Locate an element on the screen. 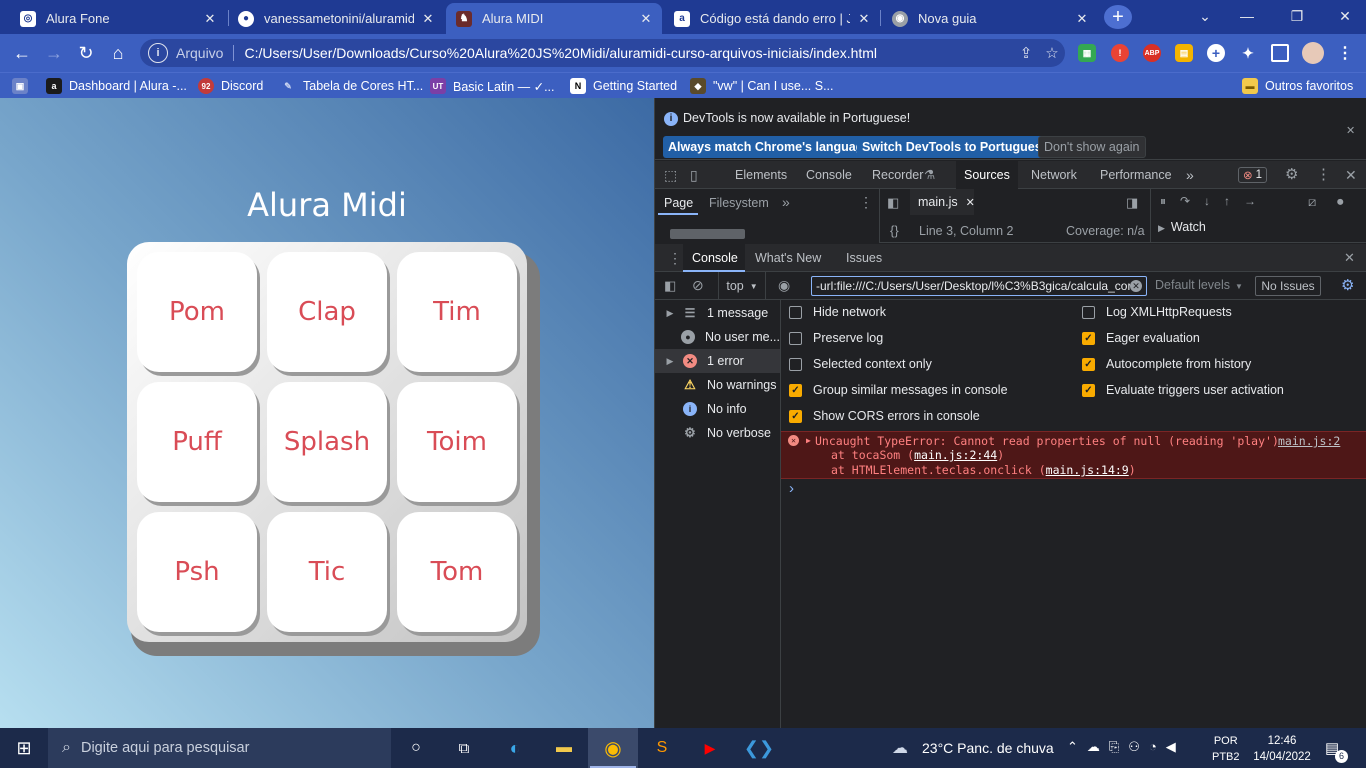  windows-start-icon: ⊞ is located at coordinates (24, 748).